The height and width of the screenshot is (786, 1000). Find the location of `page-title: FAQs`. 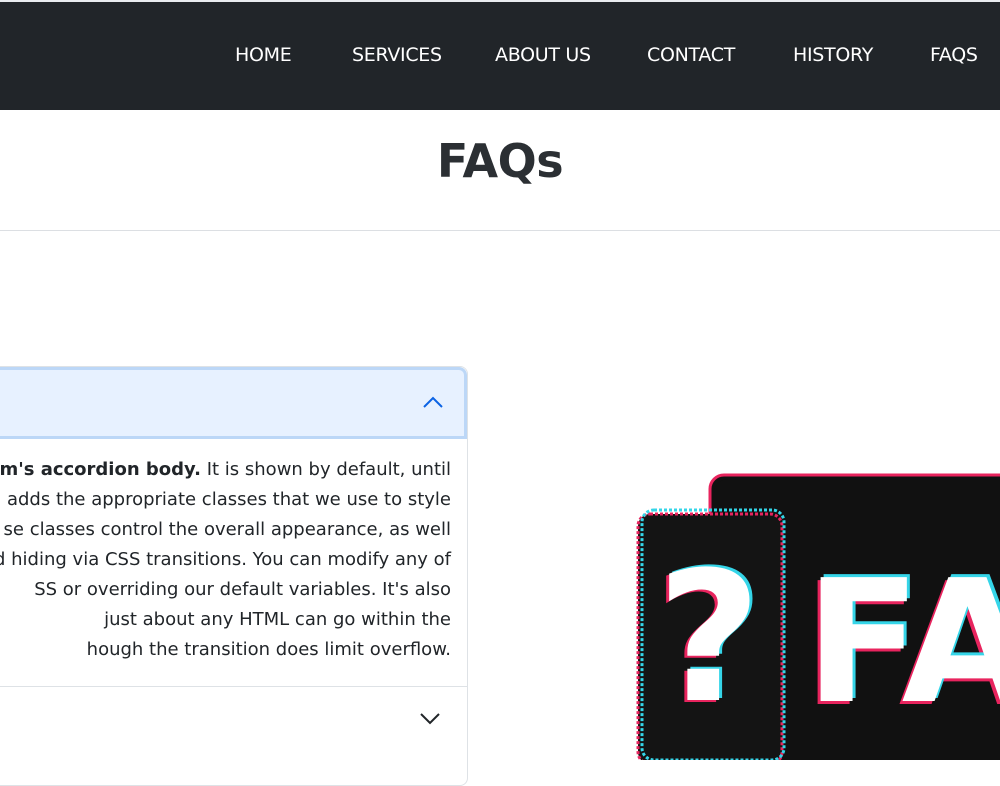

page-title: FAQs is located at coordinates (500, 161).